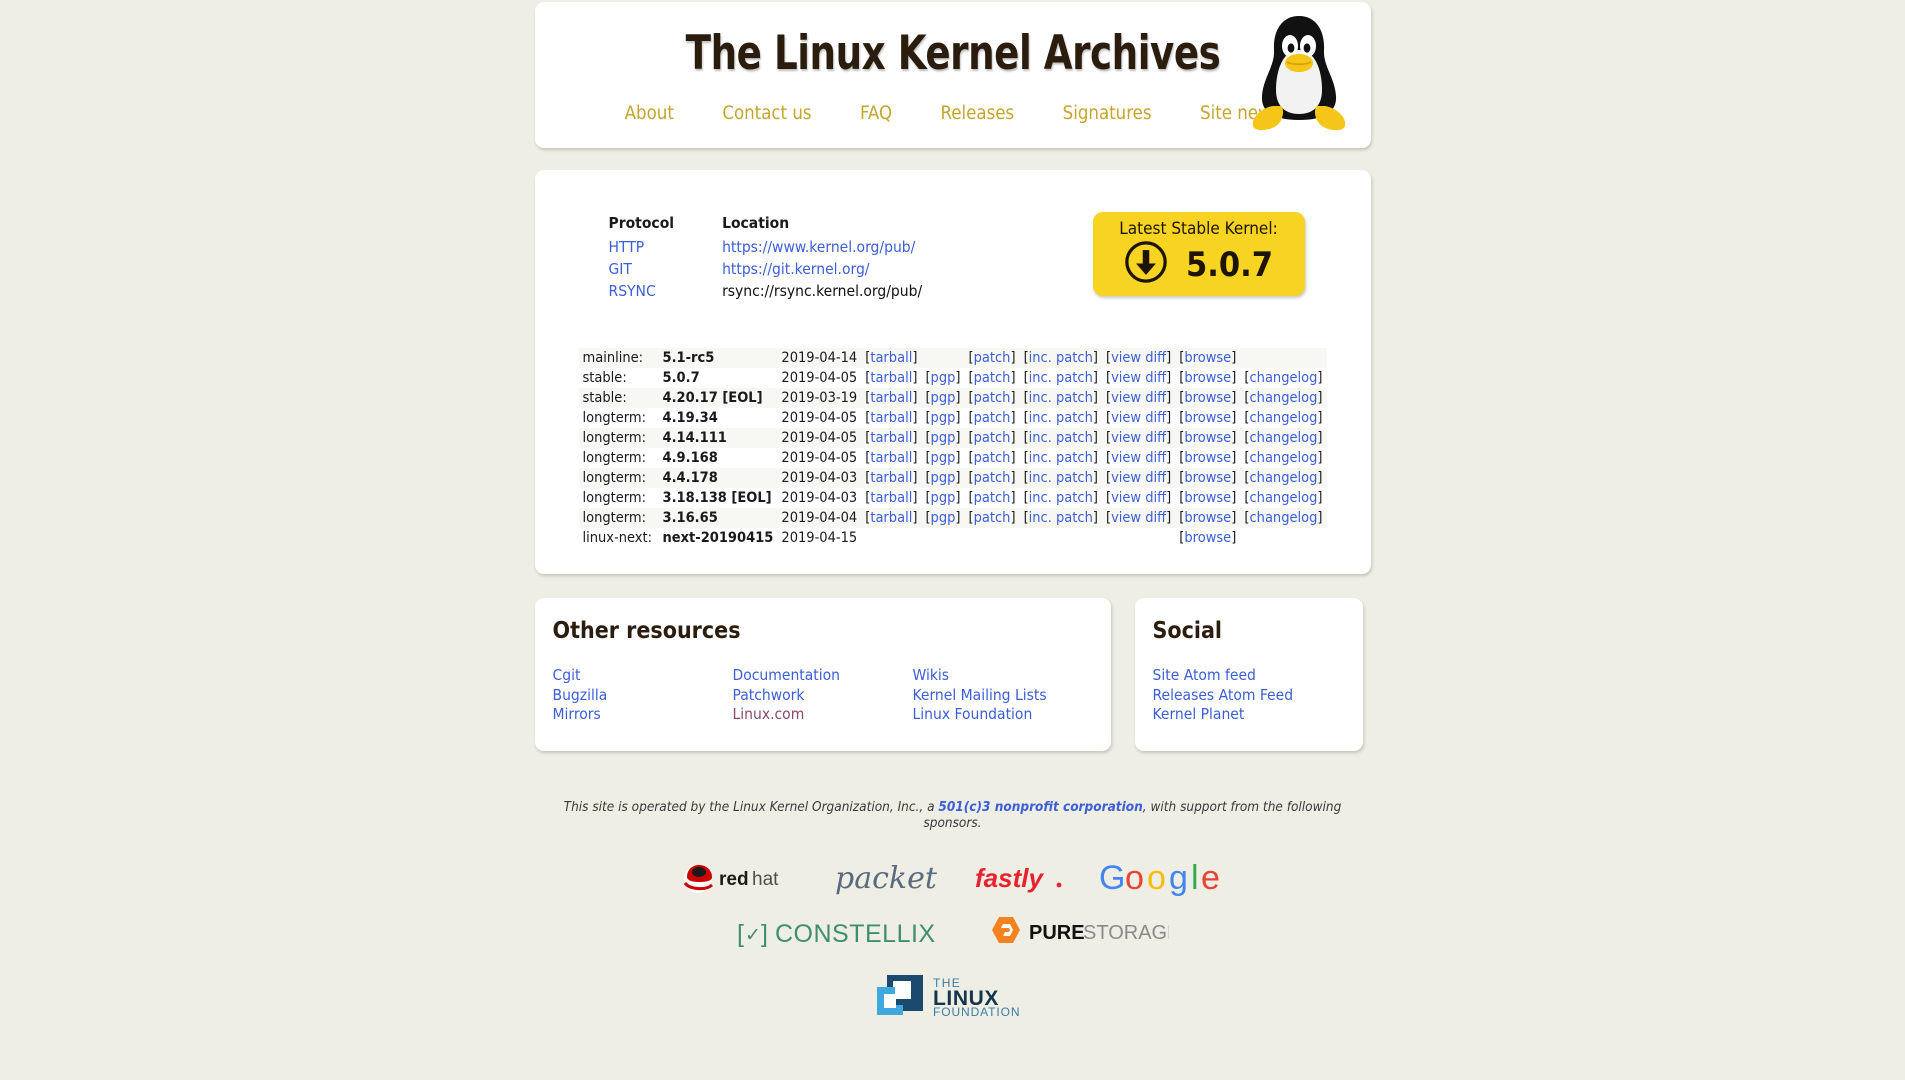 The height and width of the screenshot is (1080, 1905). Describe the element at coordinates (823, 715) in the screenshot. I see `link-linux-com: Linux.com` at that location.